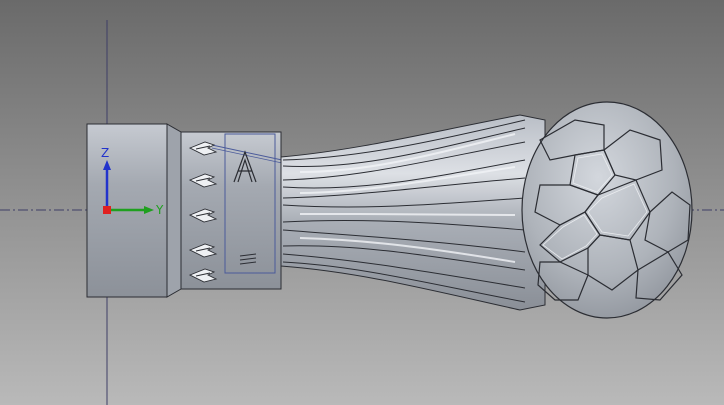 Image resolution: width=724 pixels, height=405 pixels. Describe the element at coordinates (105, 153) in the screenshot. I see `z-axis-label: Z` at that location.